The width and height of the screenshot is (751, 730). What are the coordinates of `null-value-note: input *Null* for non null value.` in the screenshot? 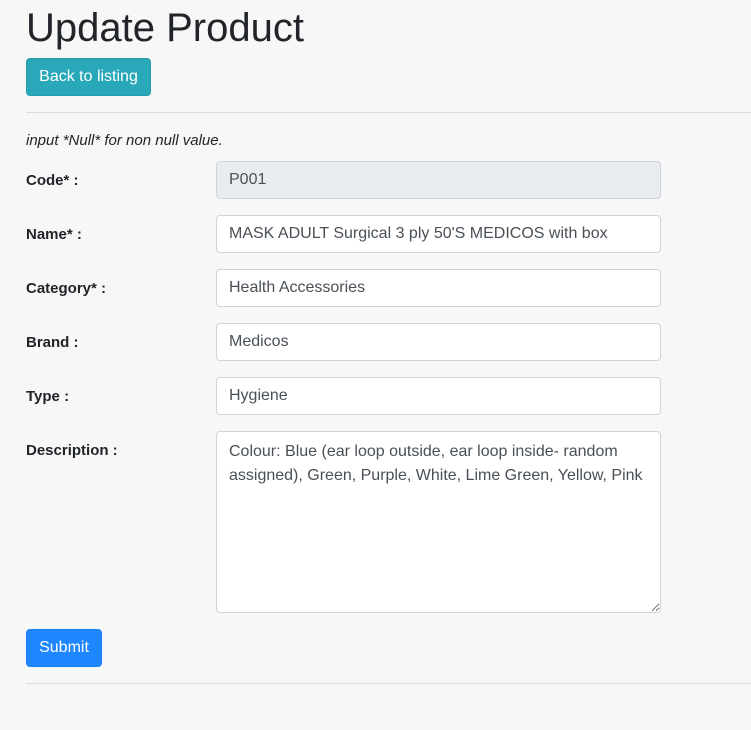 It's located at (124, 140).